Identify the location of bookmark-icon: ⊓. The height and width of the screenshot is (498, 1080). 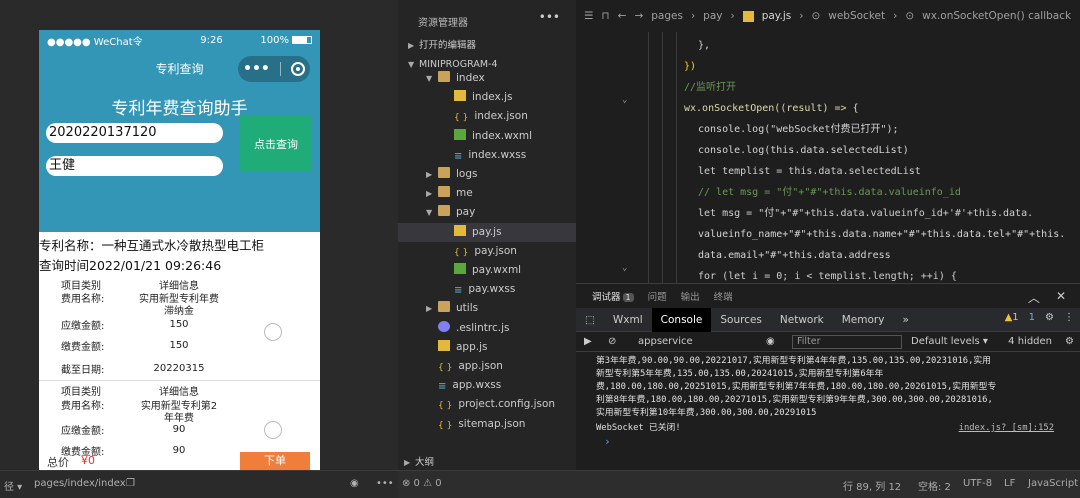
(605, 16).